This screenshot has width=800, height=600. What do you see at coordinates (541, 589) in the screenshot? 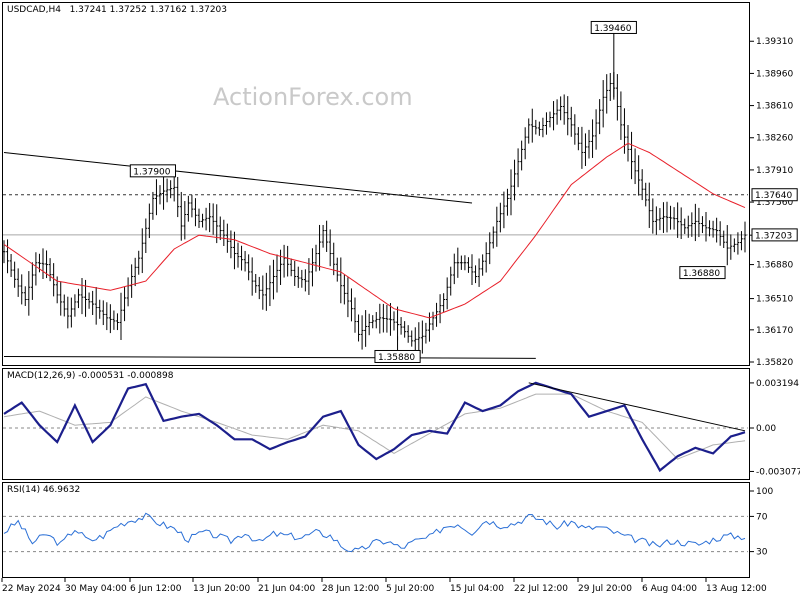
I see `date-tick-label: 22 Jul 12:00` at bounding box center [541, 589].